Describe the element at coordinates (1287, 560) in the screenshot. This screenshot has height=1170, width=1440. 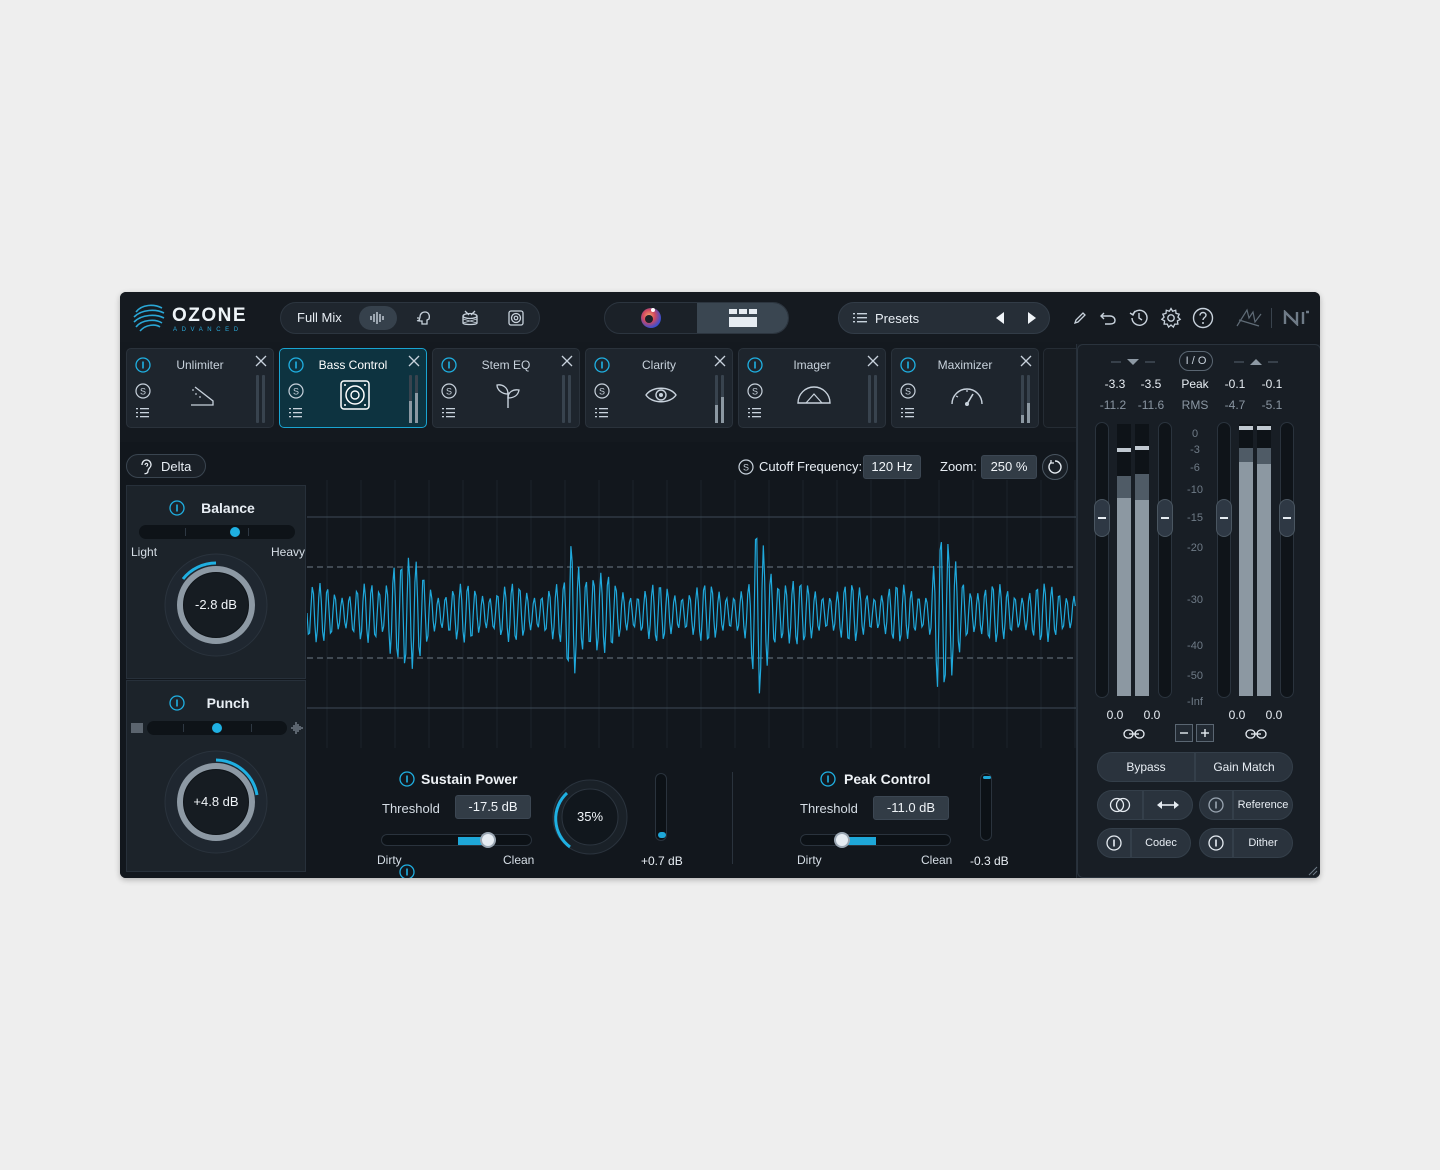
I see `output-right-fader` at that location.